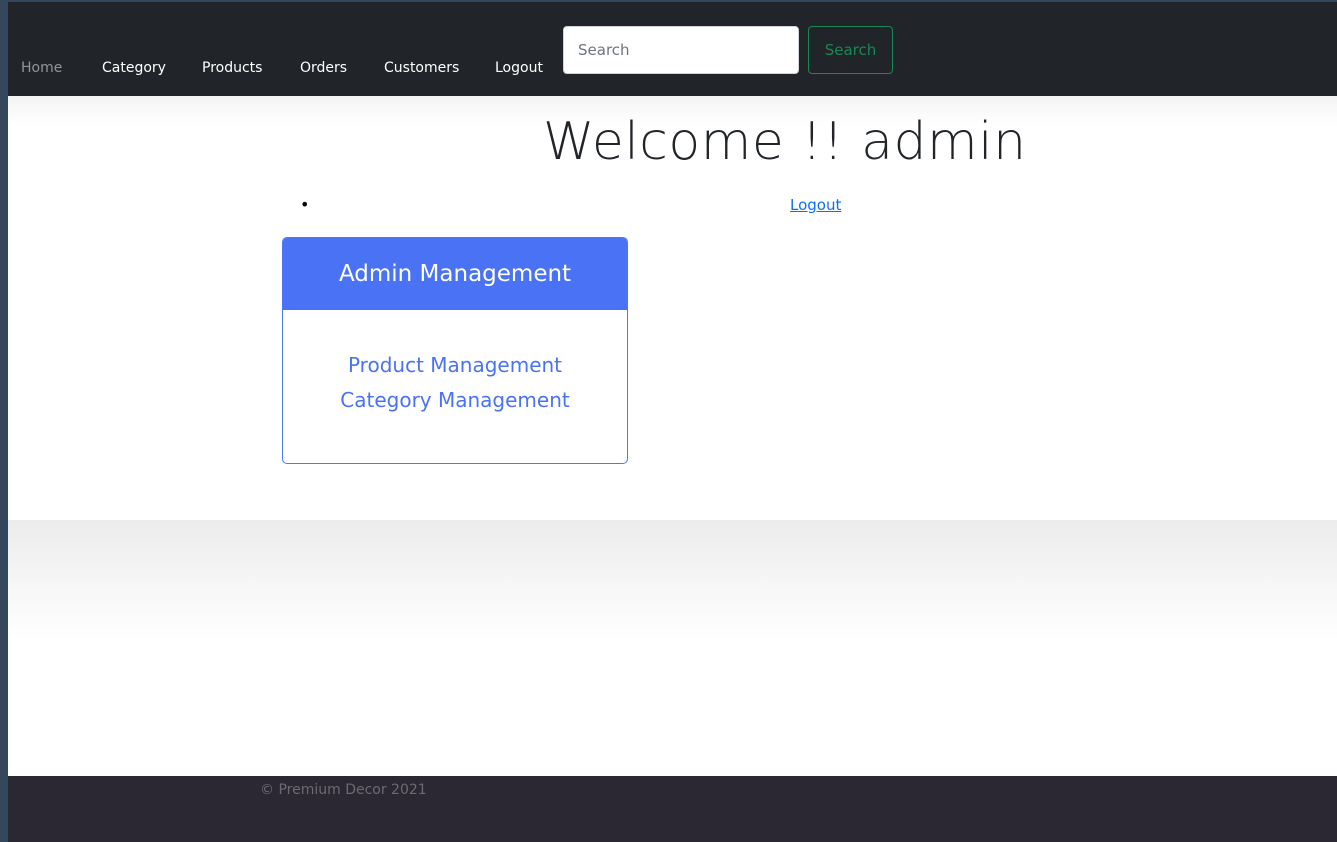  Describe the element at coordinates (343, 790) in the screenshot. I see `footer-copyright: © Premium Decor 2021` at that location.